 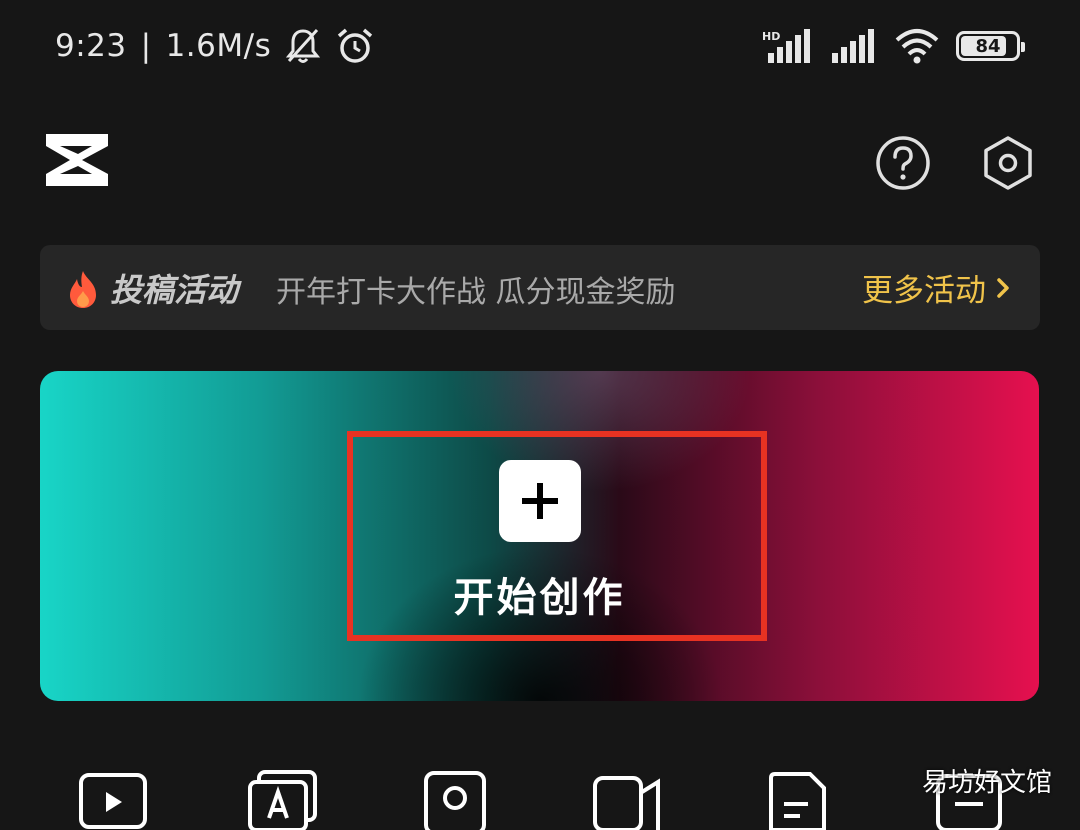 What do you see at coordinates (903, 163) in the screenshot?
I see `help-icon` at bounding box center [903, 163].